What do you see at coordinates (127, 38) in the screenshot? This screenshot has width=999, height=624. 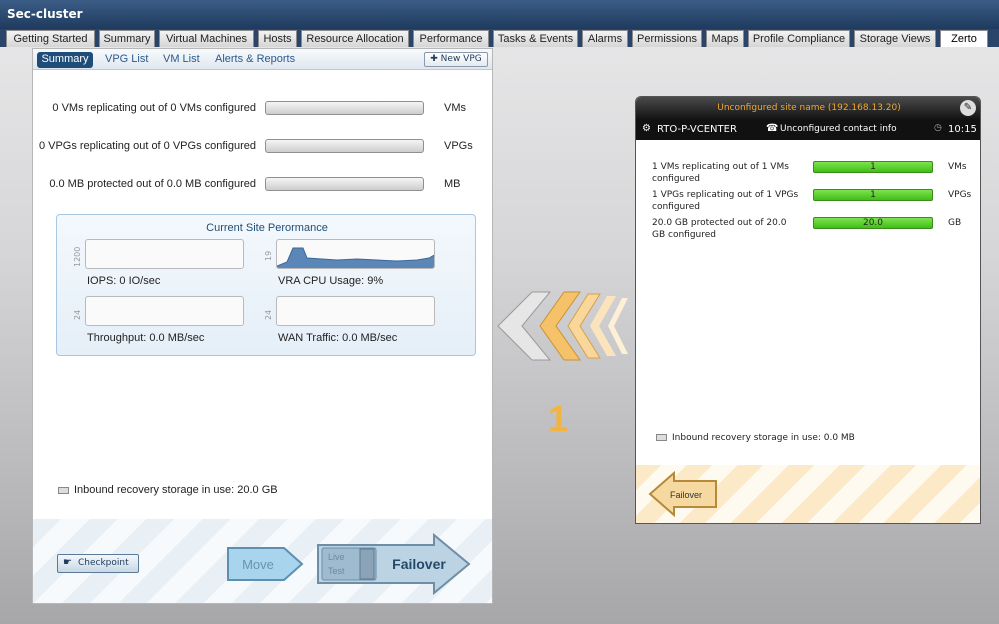 I see `tab-summary: Summary` at bounding box center [127, 38].